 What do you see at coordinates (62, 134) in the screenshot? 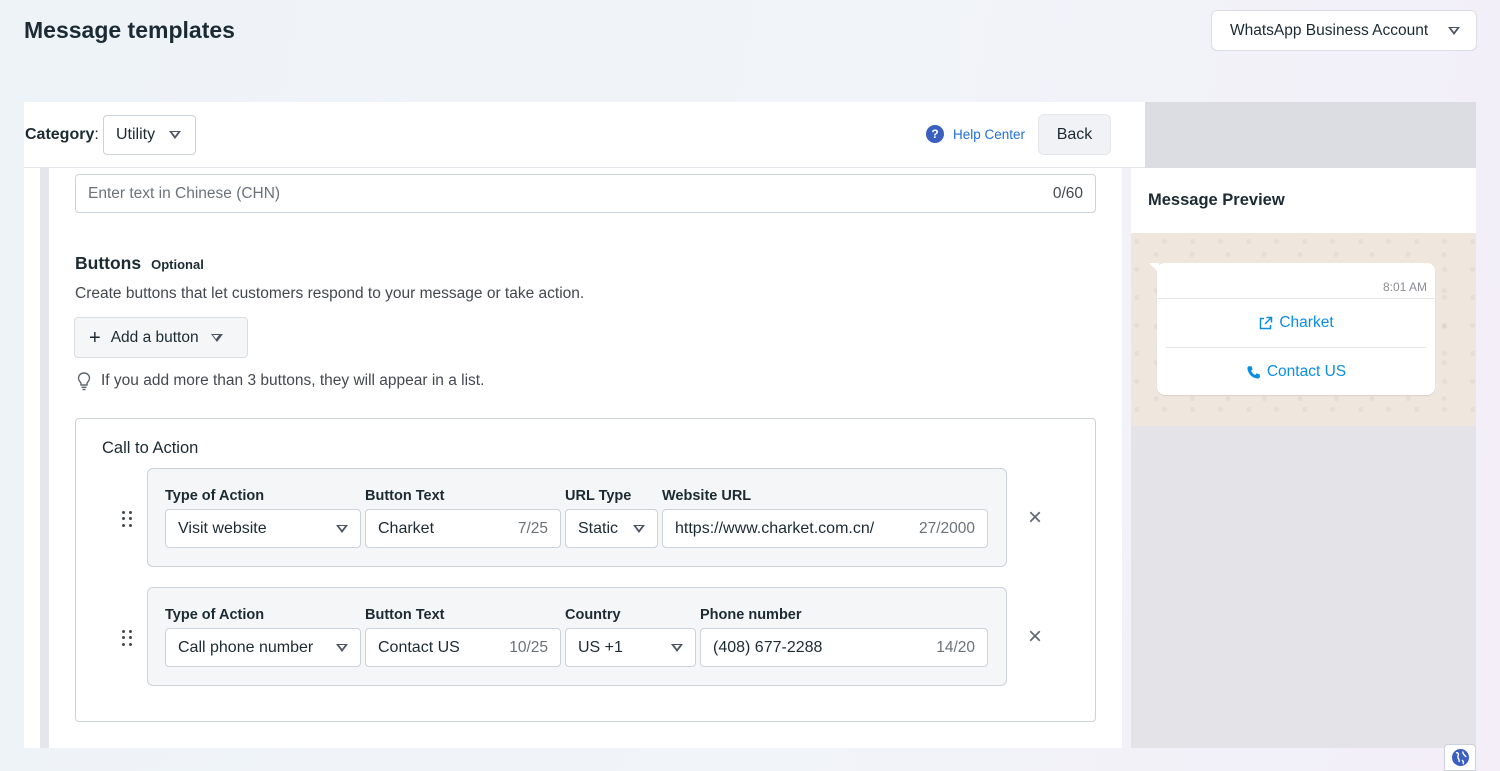
I see `category-label: Category:` at bounding box center [62, 134].